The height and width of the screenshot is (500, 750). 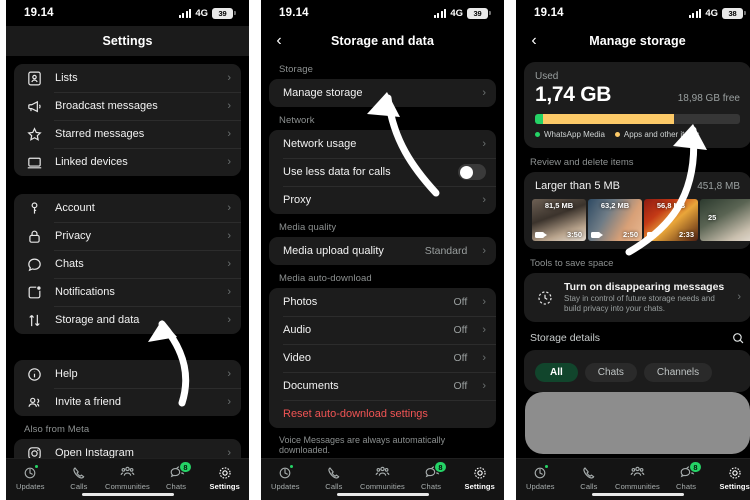 I want to click on chats-icon: 8, so click(x=180, y=471).